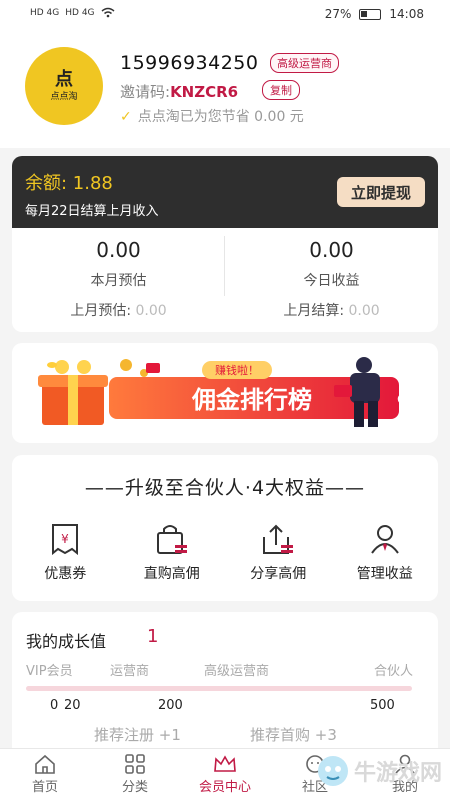  I want to click on earnings-stats: 0.00 本月预估 上月预估: 0.00 0.00 今日收益 上月结算, so click(225, 280).